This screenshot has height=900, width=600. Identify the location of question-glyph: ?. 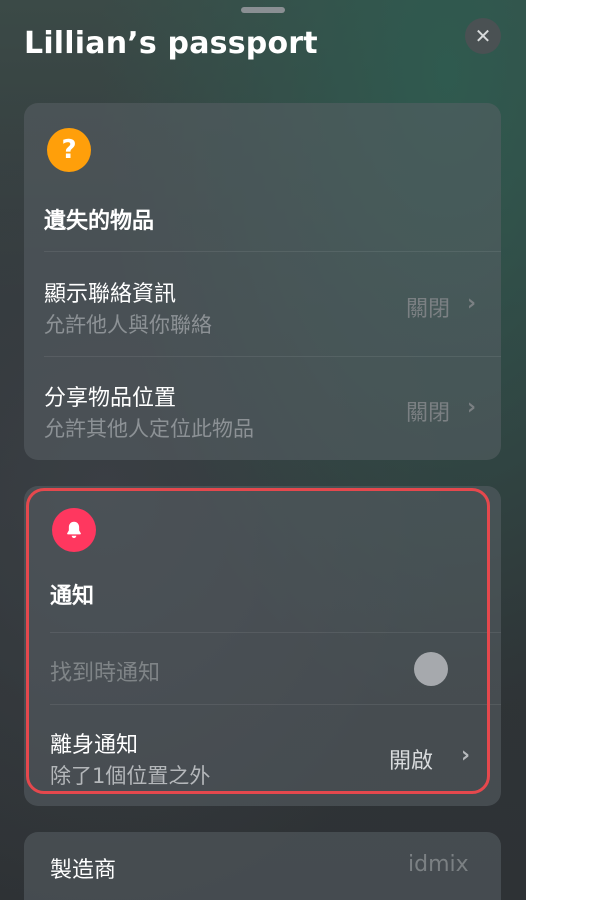
(69, 150).